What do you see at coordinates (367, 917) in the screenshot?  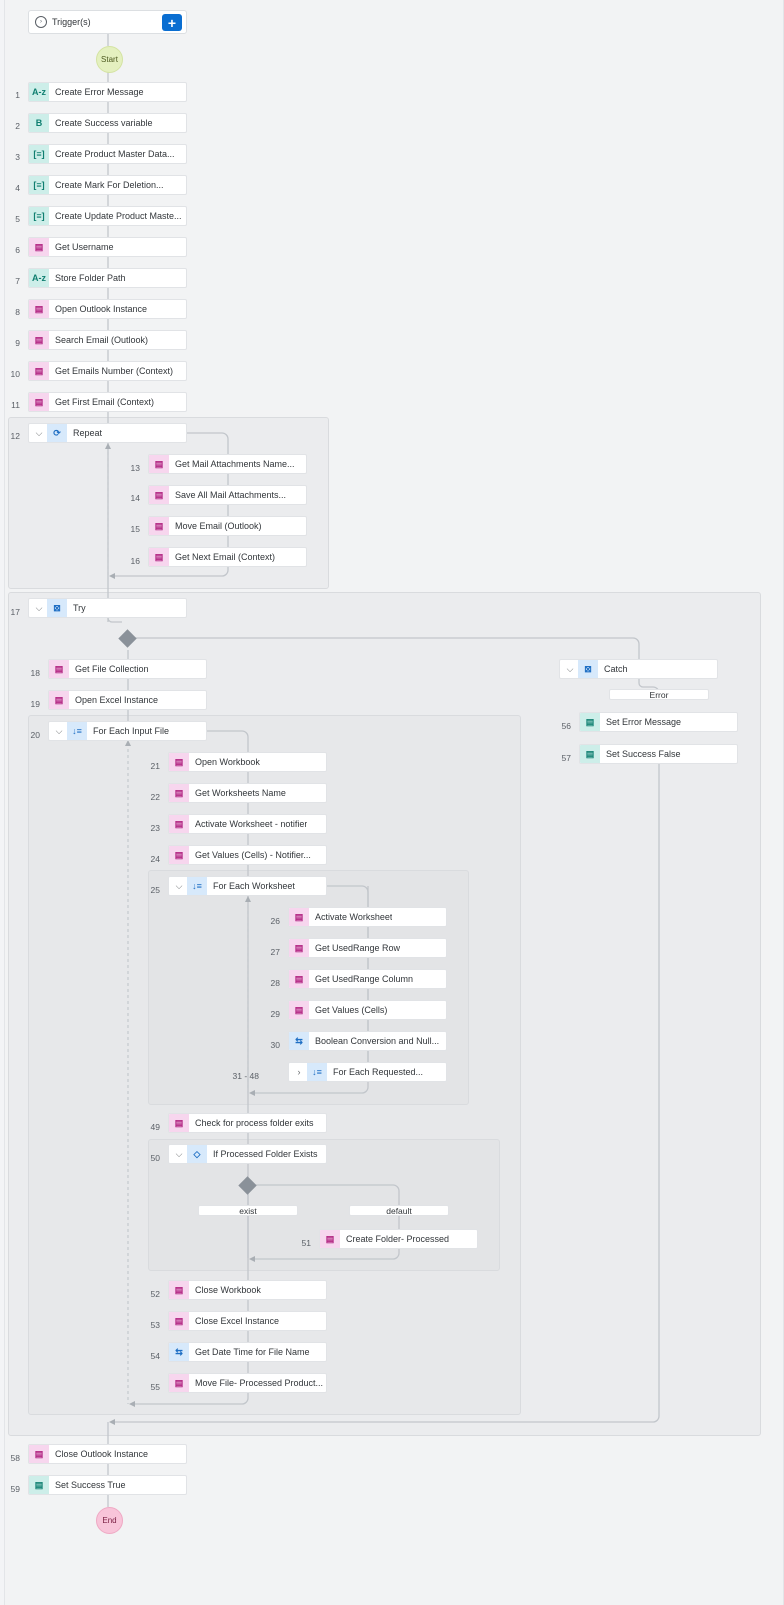 I see `step-node: ▤ Activate Worksheet` at bounding box center [367, 917].